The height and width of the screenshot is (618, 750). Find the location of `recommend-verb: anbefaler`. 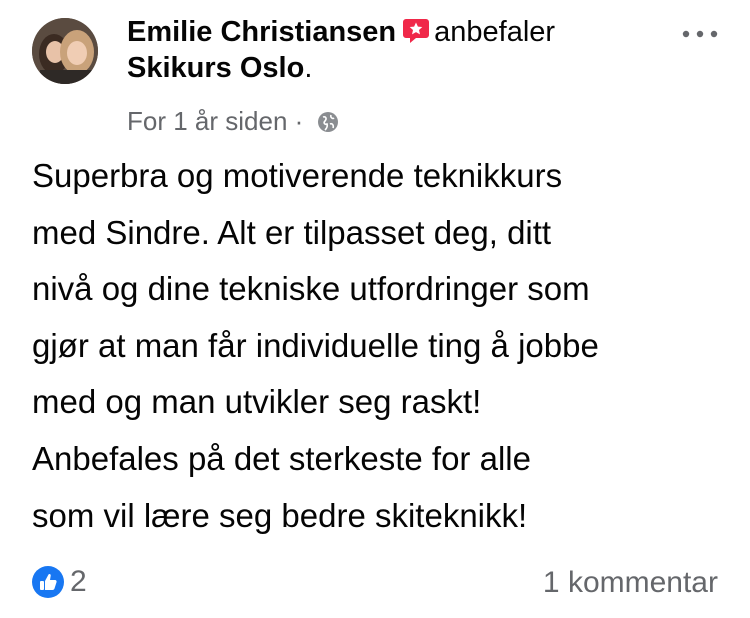

recommend-verb: anbefaler is located at coordinates (495, 32).